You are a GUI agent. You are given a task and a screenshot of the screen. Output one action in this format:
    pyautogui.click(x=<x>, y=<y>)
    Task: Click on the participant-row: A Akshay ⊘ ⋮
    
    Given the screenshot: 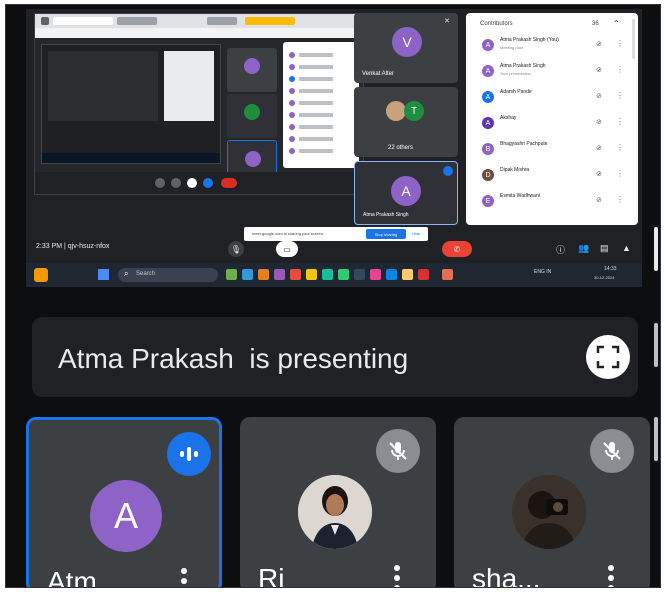 What is the action you would take?
    pyautogui.click(x=553, y=124)
    